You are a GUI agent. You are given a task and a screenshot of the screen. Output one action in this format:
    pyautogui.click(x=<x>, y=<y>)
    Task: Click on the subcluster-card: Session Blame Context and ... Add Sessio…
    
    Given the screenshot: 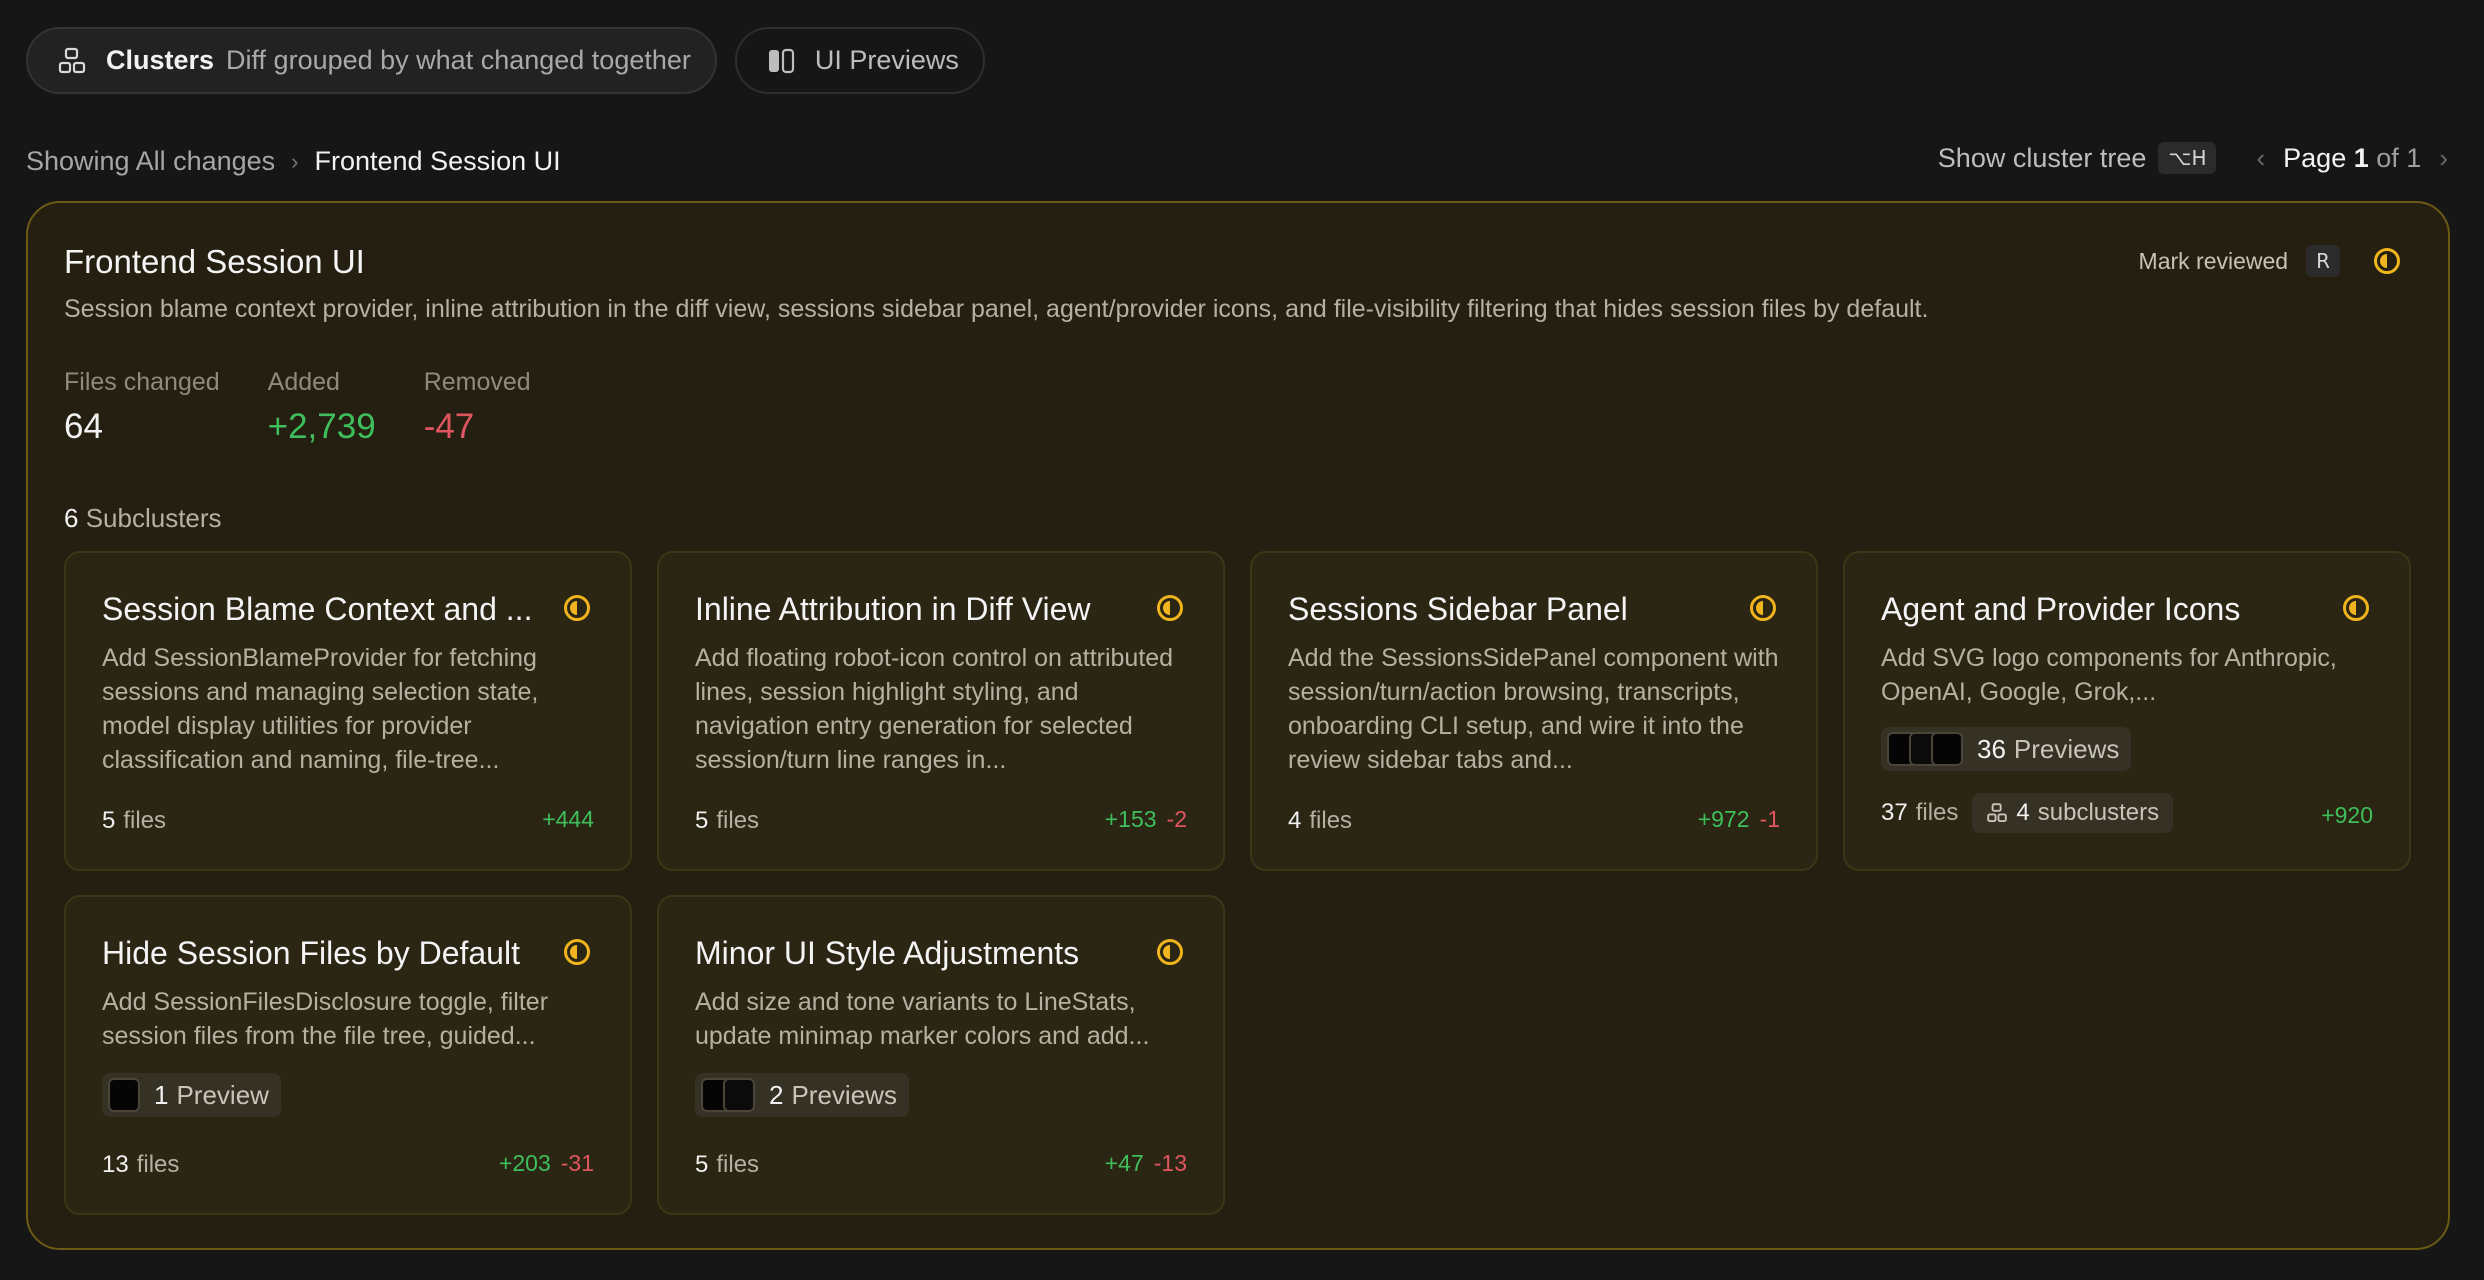 What is the action you would take?
    pyautogui.click(x=348, y=711)
    